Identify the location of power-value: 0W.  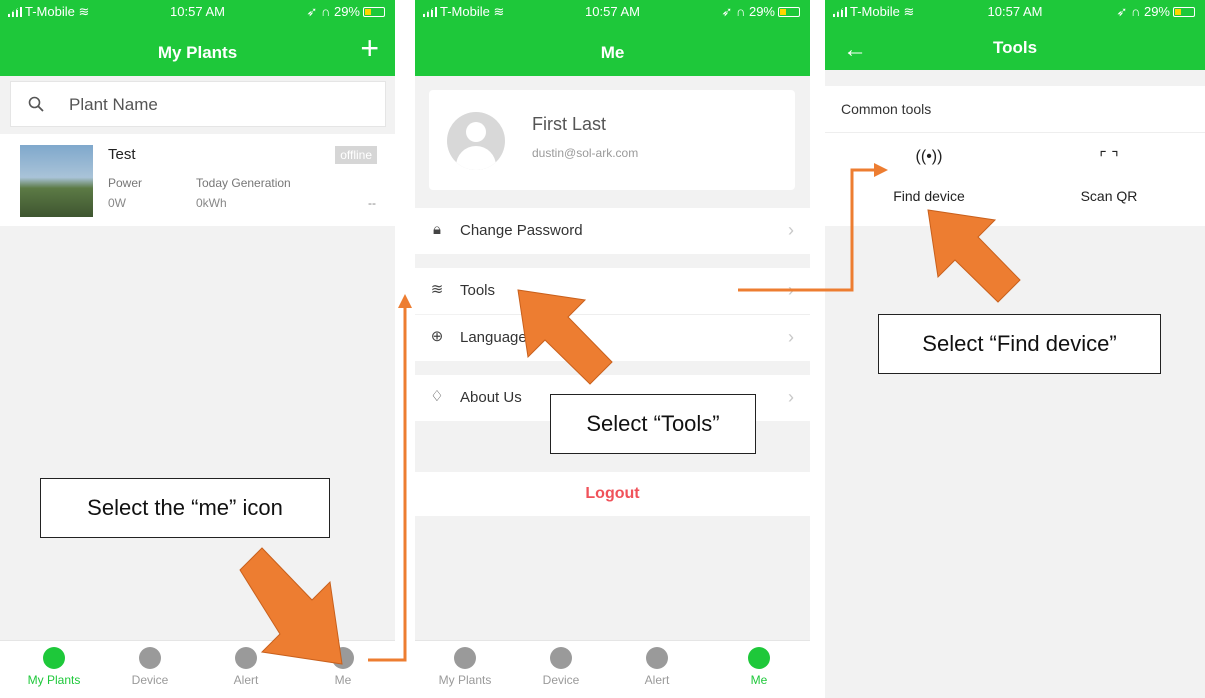
(117, 203).